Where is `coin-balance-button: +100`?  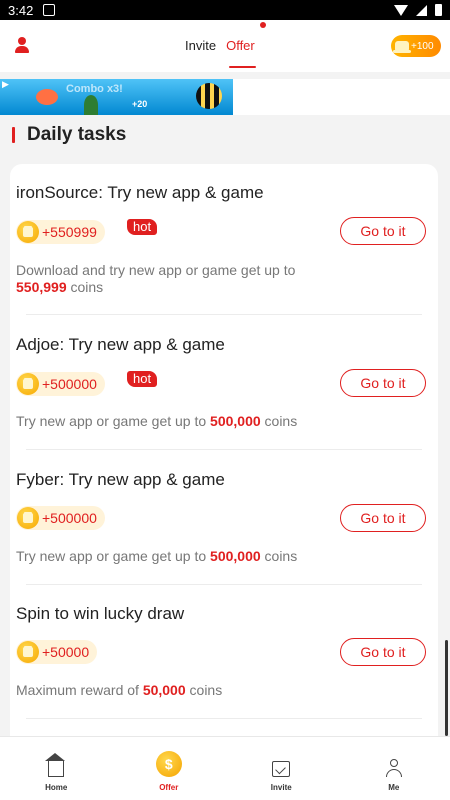 coin-balance-button: +100 is located at coordinates (416, 46).